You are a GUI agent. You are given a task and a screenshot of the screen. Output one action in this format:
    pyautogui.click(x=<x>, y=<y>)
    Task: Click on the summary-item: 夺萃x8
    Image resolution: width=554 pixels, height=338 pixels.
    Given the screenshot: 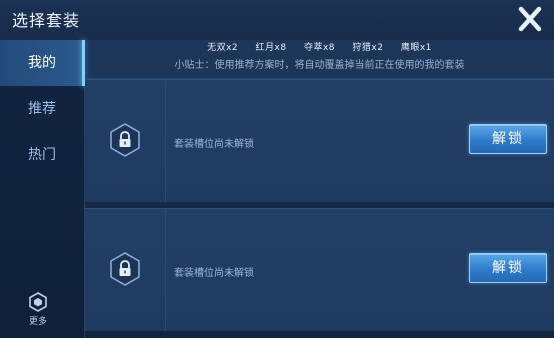 What is the action you would take?
    pyautogui.click(x=319, y=48)
    